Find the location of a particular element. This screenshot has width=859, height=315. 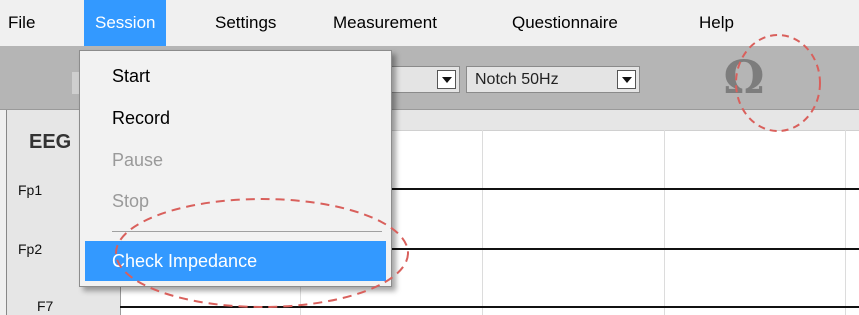

menu-item-record: Record is located at coordinates (235, 118).